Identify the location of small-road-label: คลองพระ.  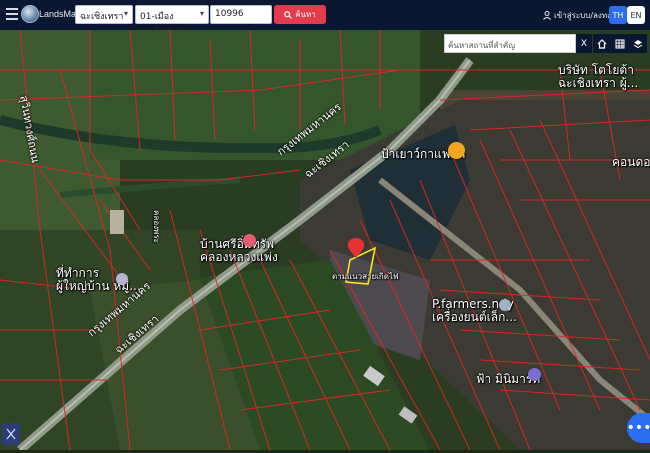
(156, 226).